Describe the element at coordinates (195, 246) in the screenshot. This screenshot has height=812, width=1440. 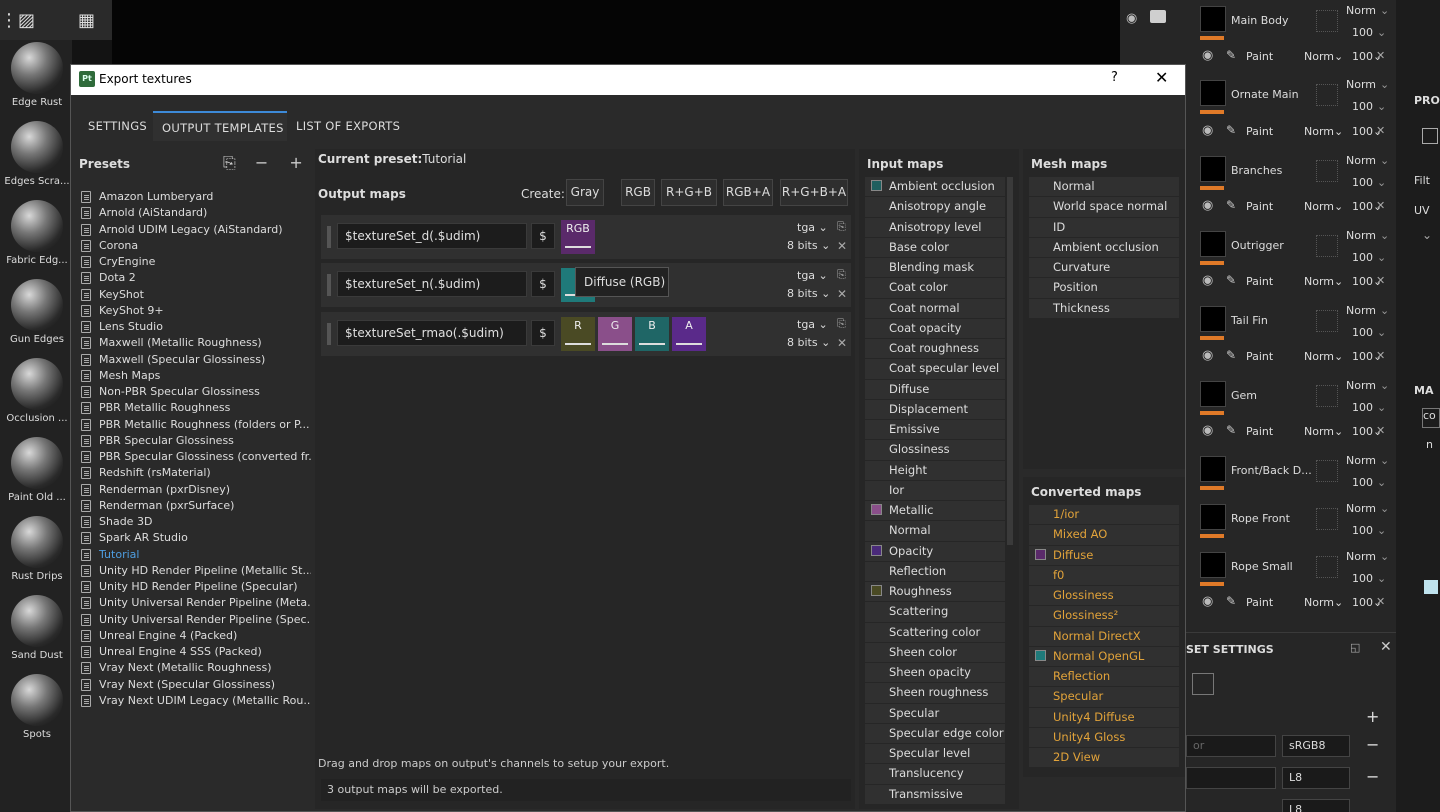
I see `preset-item: Corona` at that location.